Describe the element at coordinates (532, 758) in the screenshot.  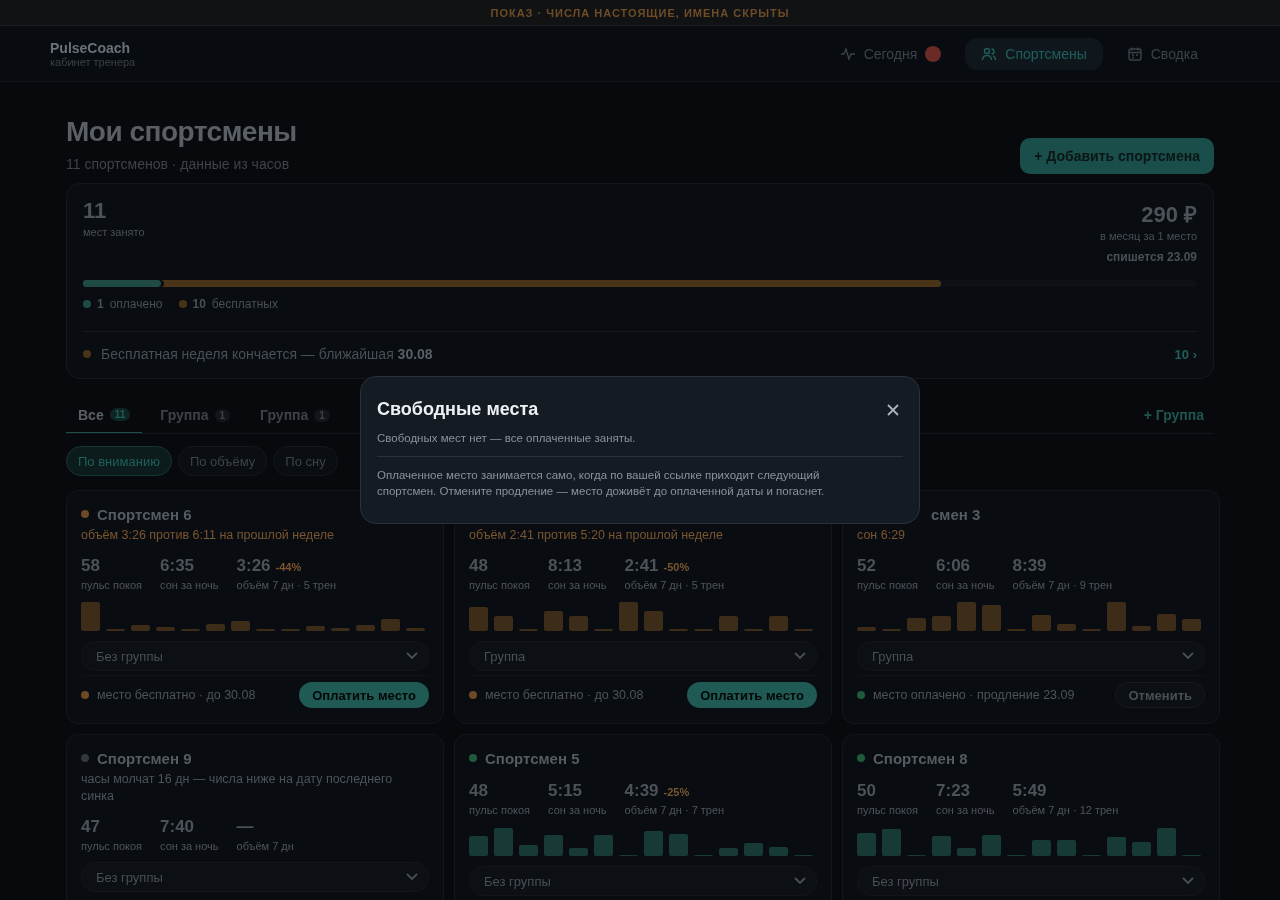
I see `athlete-name: Спортсмен 5` at that location.